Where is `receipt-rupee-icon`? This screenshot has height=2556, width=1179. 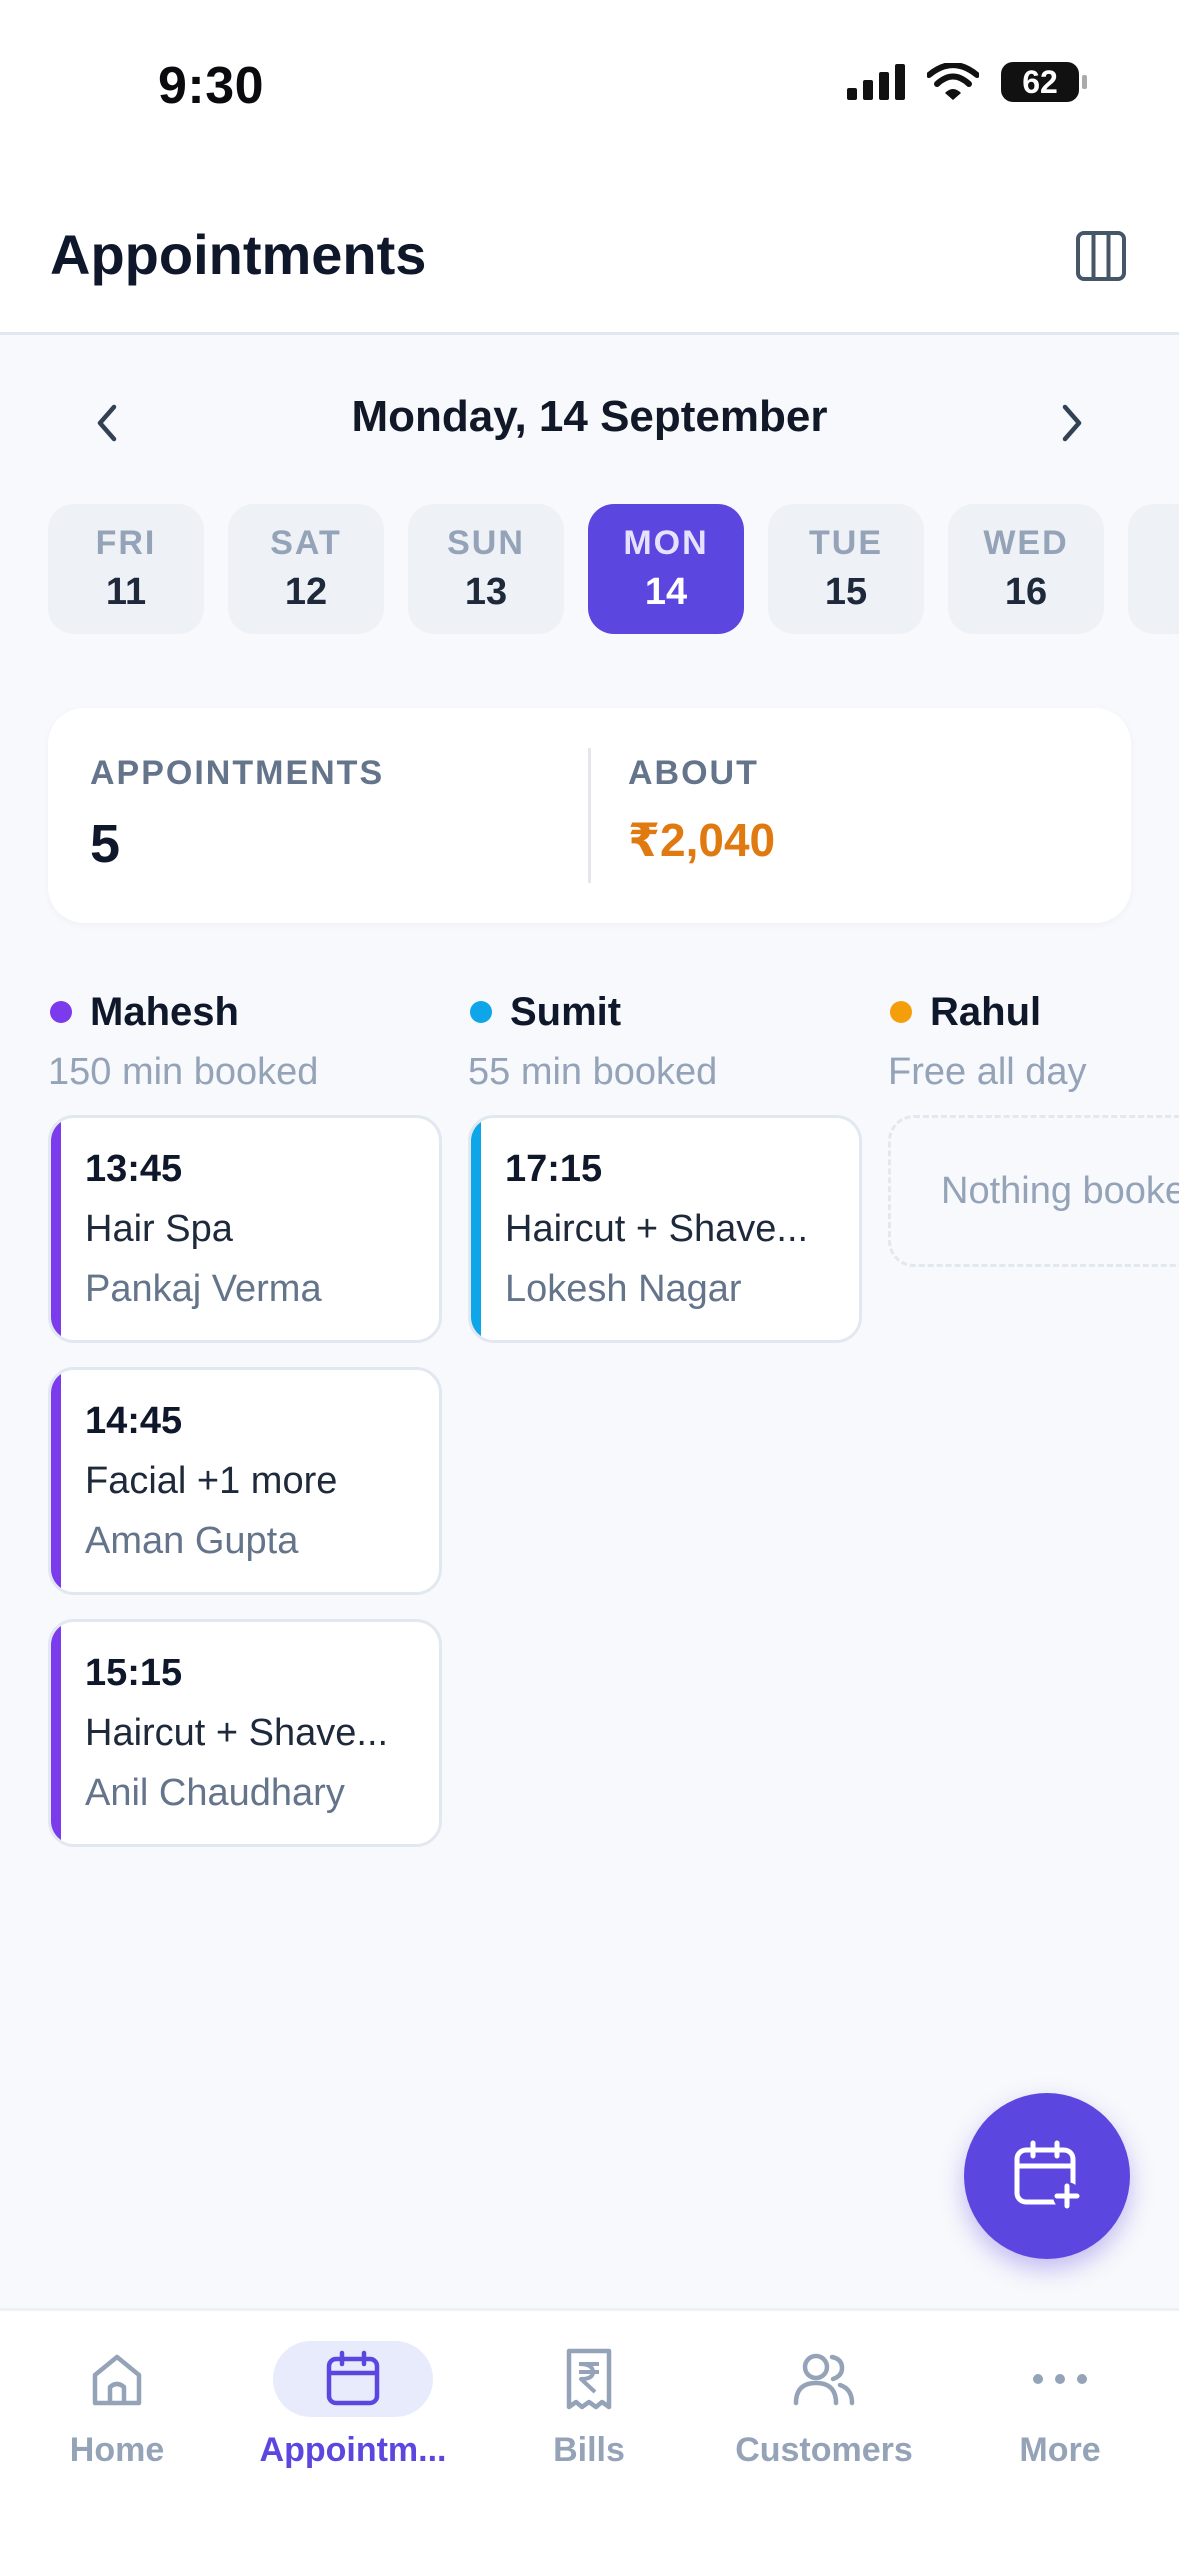
receipt-rupee-icon is located at coordinates (589, 2379).